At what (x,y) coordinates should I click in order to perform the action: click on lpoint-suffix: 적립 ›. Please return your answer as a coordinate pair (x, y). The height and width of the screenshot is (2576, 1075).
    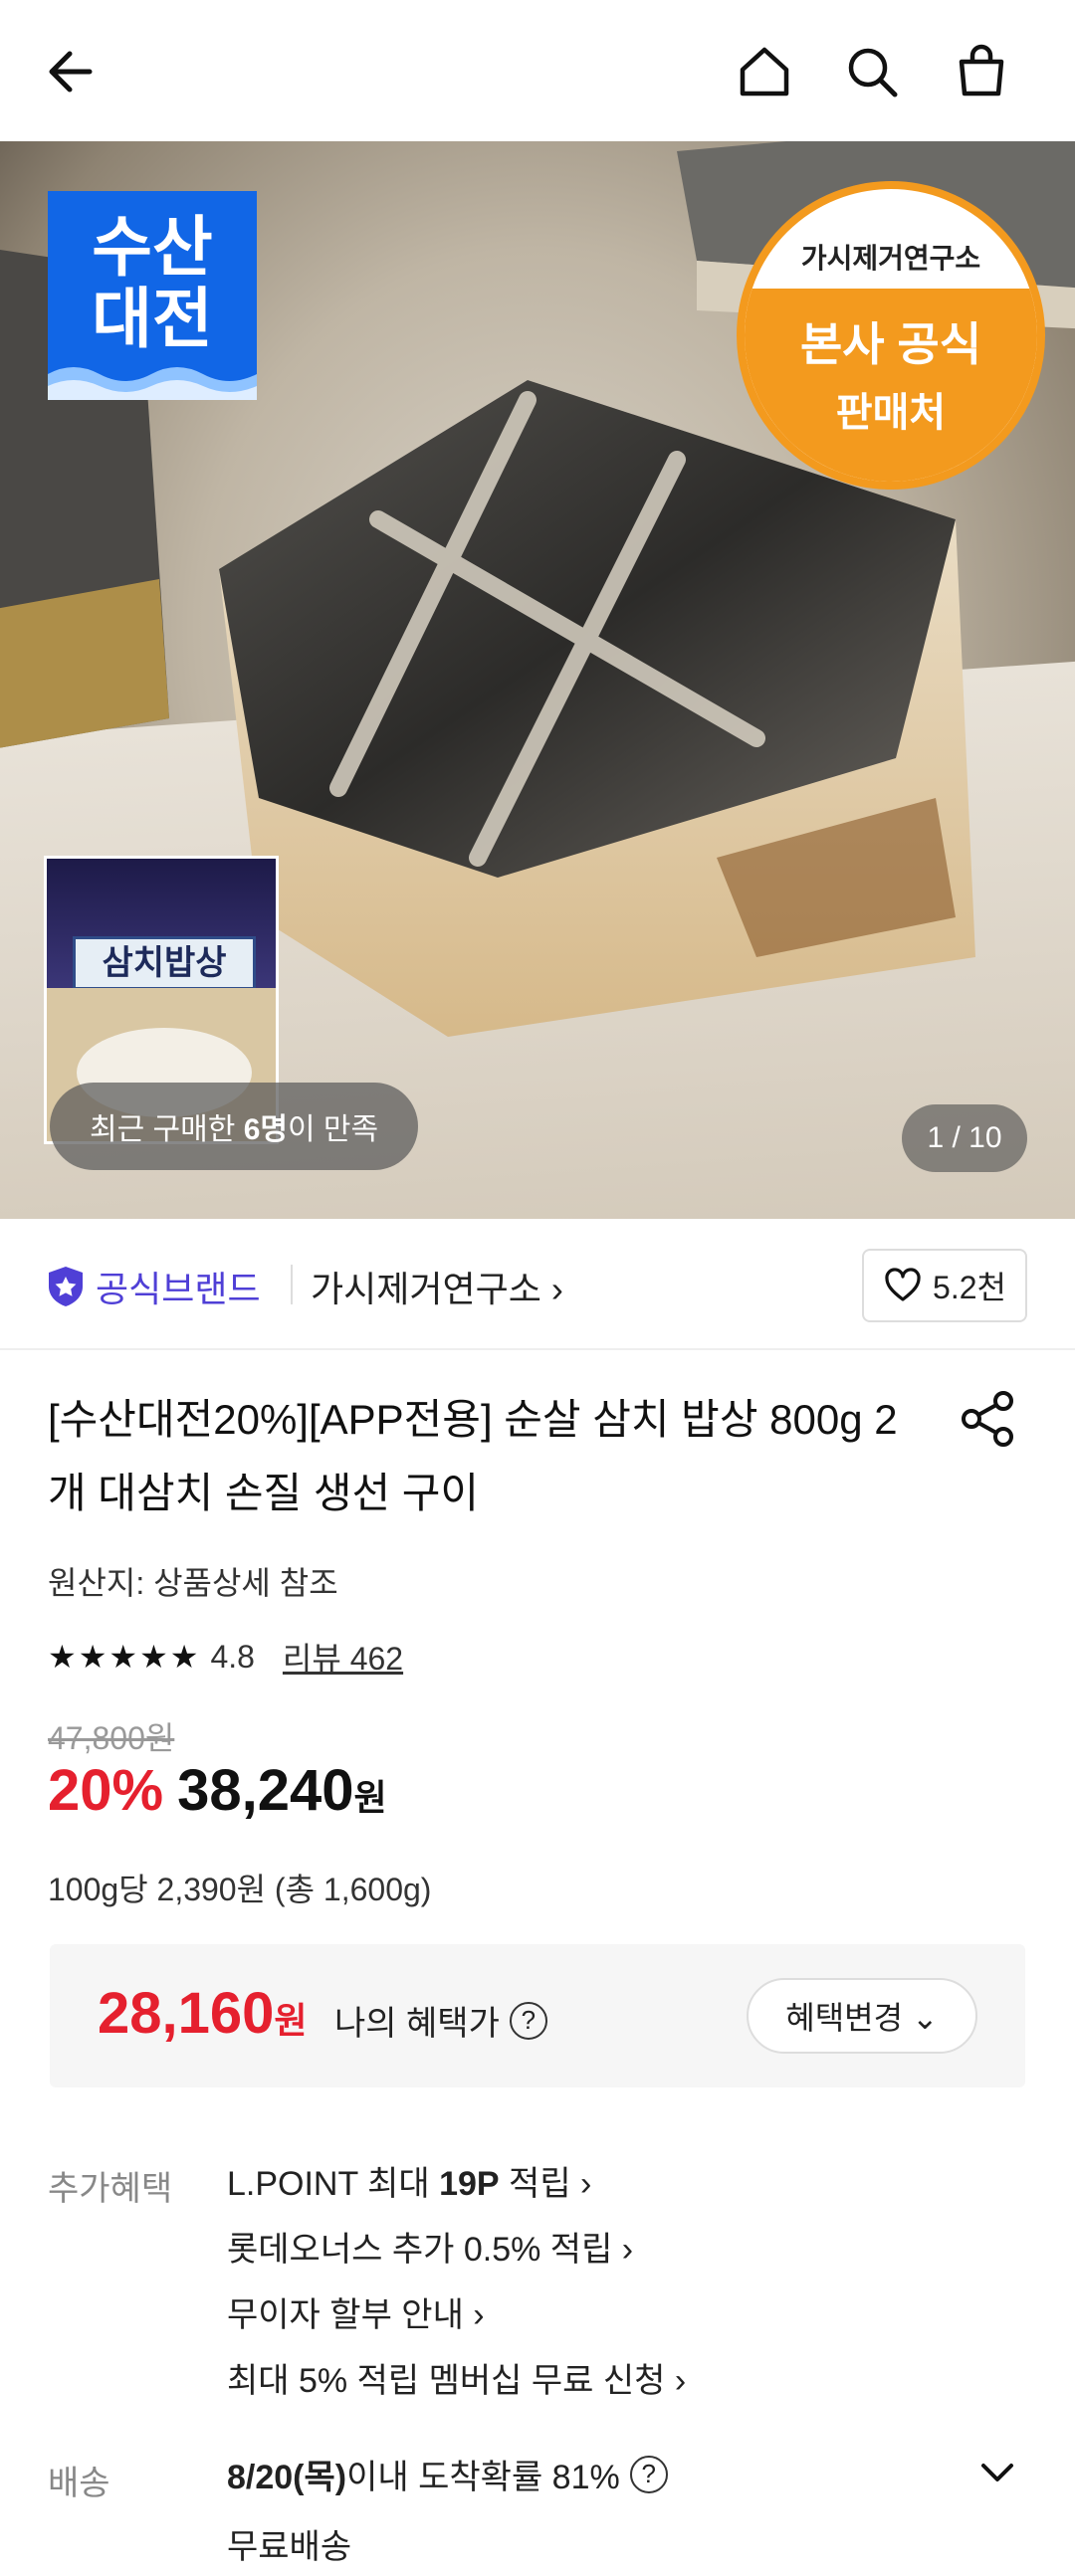
    Looking at the image, I should click on (546, 2184).